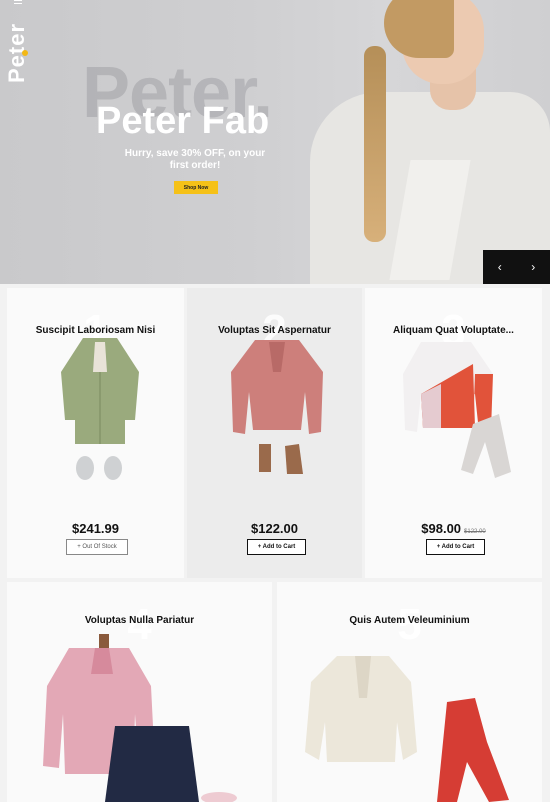 Image resolution: width=550 pixels, height=802 pixels. Describe the element at coordinates (441, 528) in the screenshot. I see `current-price: $98.00` at that location.